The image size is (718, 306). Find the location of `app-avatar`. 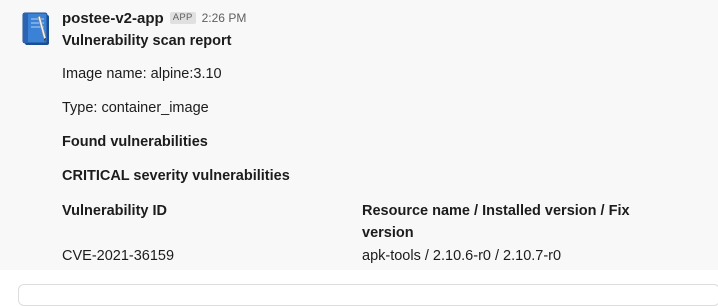

app-avatar is located at coordinates (36, 30).